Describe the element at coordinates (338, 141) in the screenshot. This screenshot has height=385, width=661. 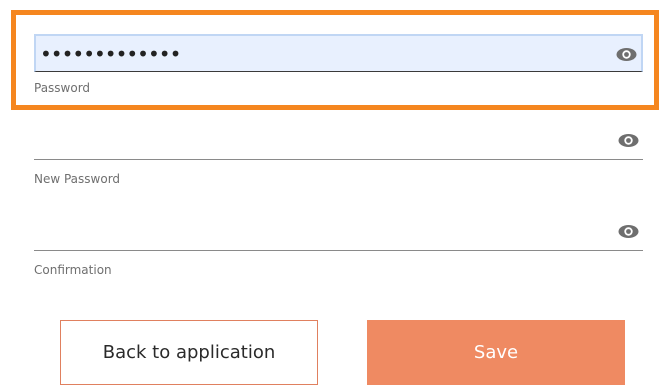
I see `new-password-input` at that location.